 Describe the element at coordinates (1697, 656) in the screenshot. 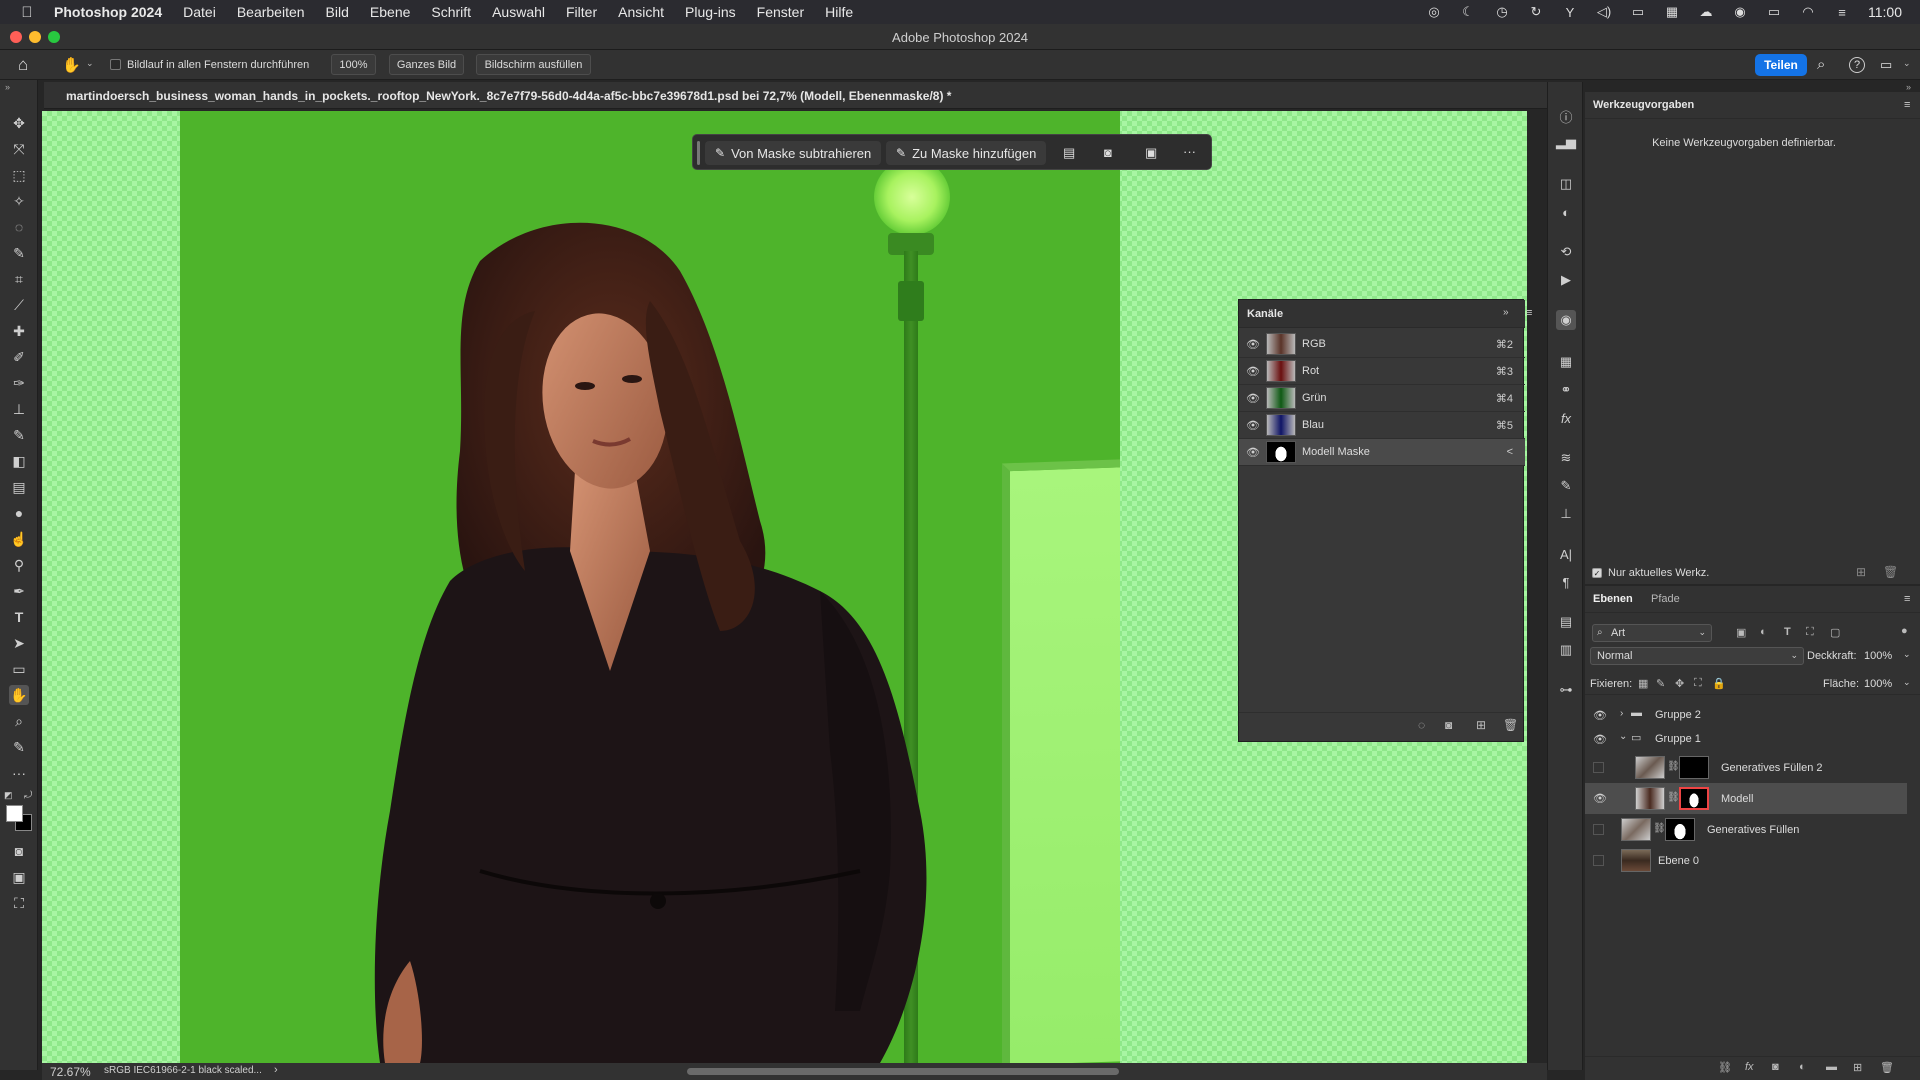

I see `blend-mode-select: Normal ⌄` at that location.